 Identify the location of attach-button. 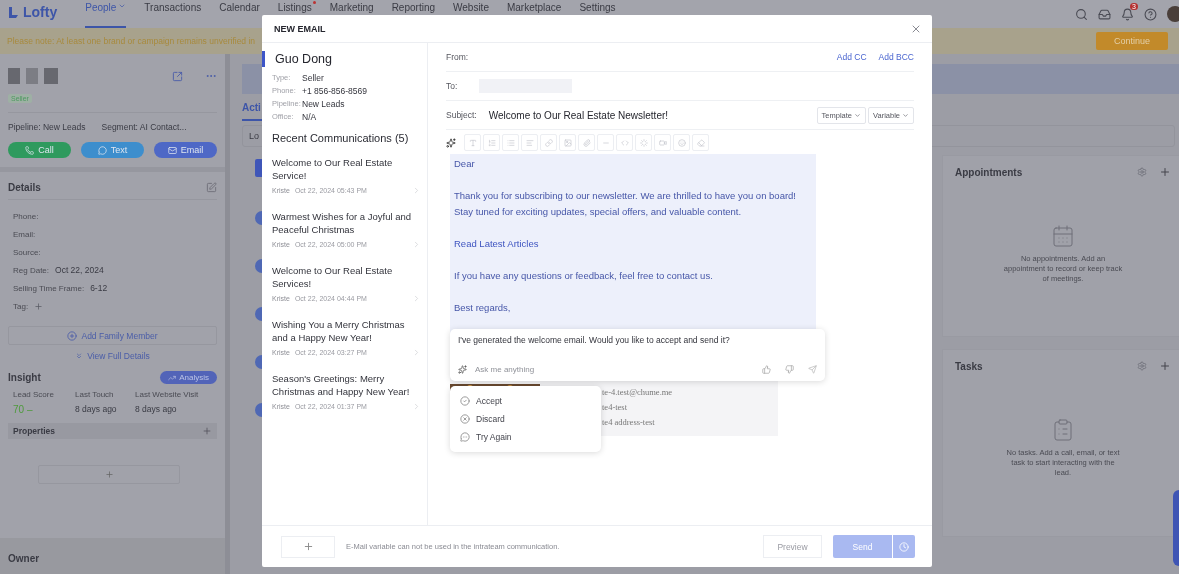
(308, 546).